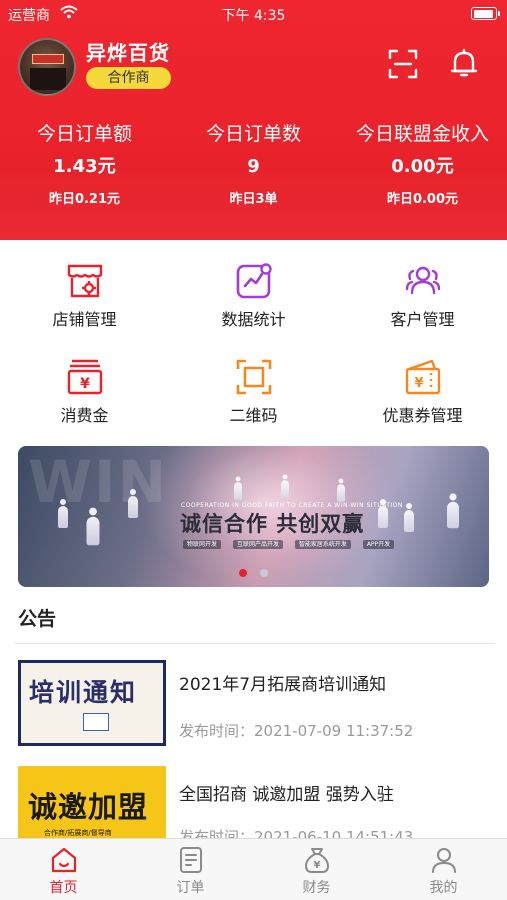 This screenshot has height=900, width=507. Describe the element at coordinates (63, 860) in the screenshot. I see `home-icon` at that location.